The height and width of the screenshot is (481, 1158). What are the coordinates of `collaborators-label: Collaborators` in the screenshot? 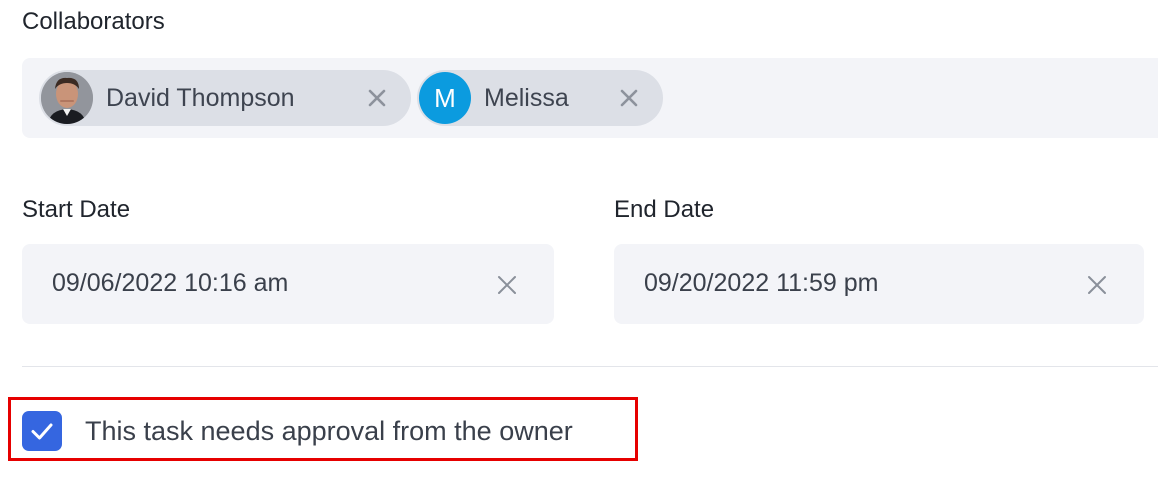 It's located at (93, 21).